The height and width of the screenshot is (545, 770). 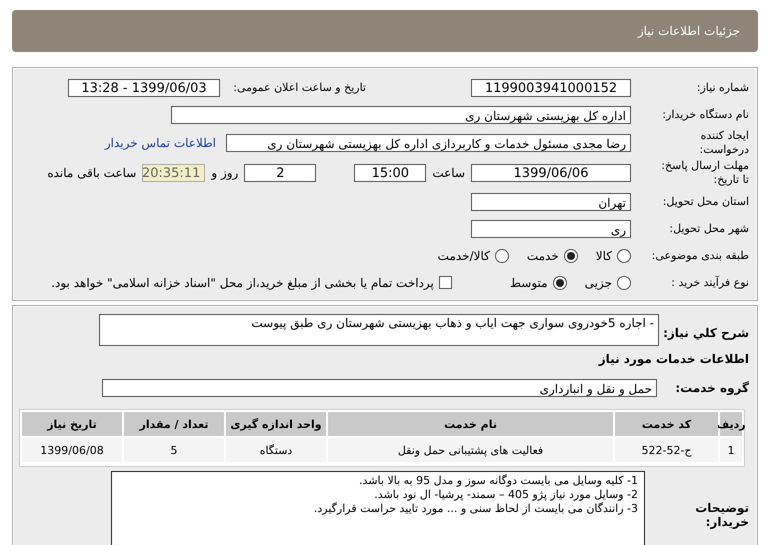 I want to click on note-line: 2- وسایل مورد نیاز پژو 405 – سمند- پرشیا- ال نود باشد., so click(x=505, y=495).